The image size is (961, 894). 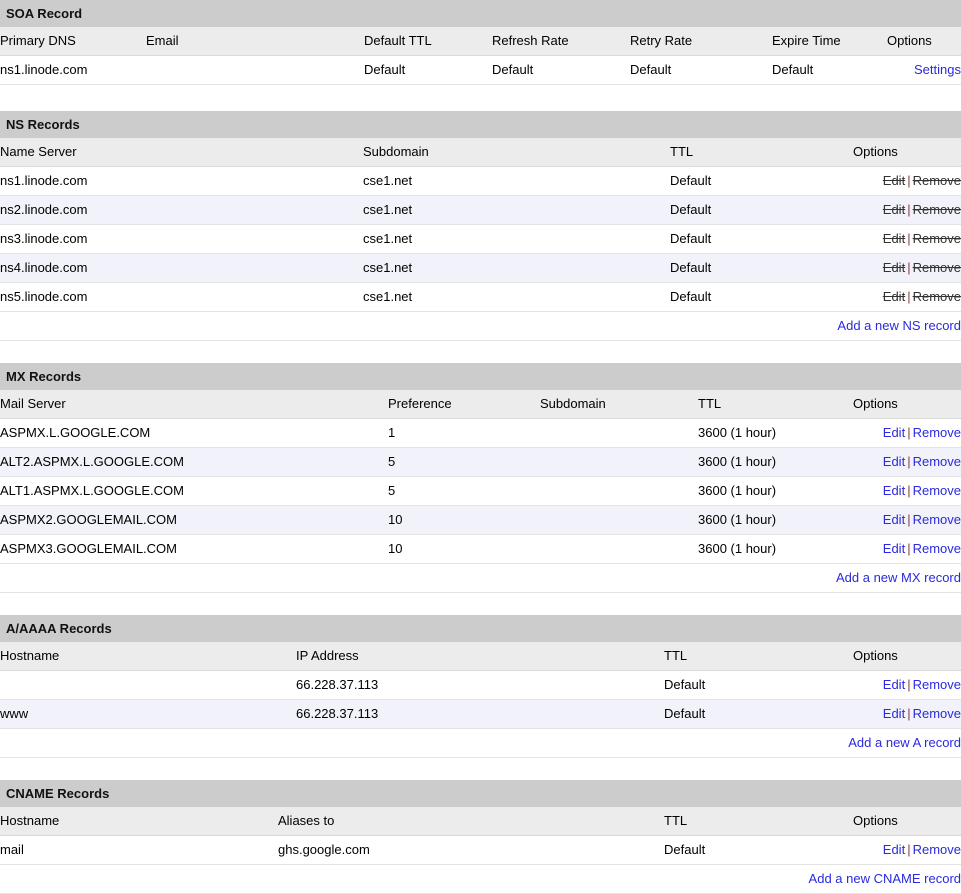 I want to click on table-header-row: Hostname Aliases to TTL Options, so click(x=480, y=821).